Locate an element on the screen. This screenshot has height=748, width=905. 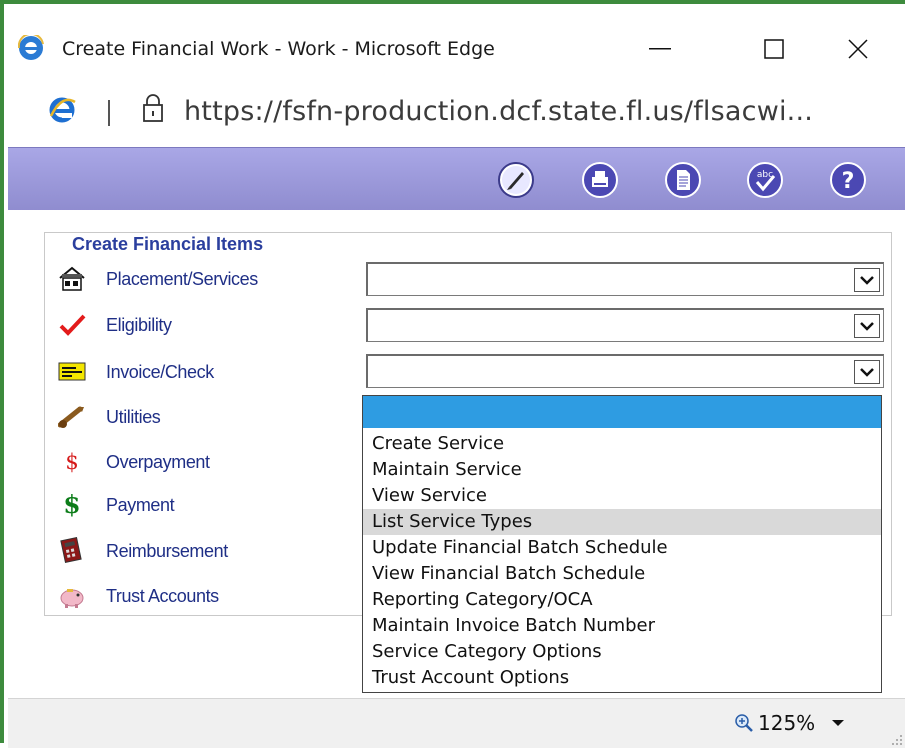
edit-icon is located at coordinates (516, 180).